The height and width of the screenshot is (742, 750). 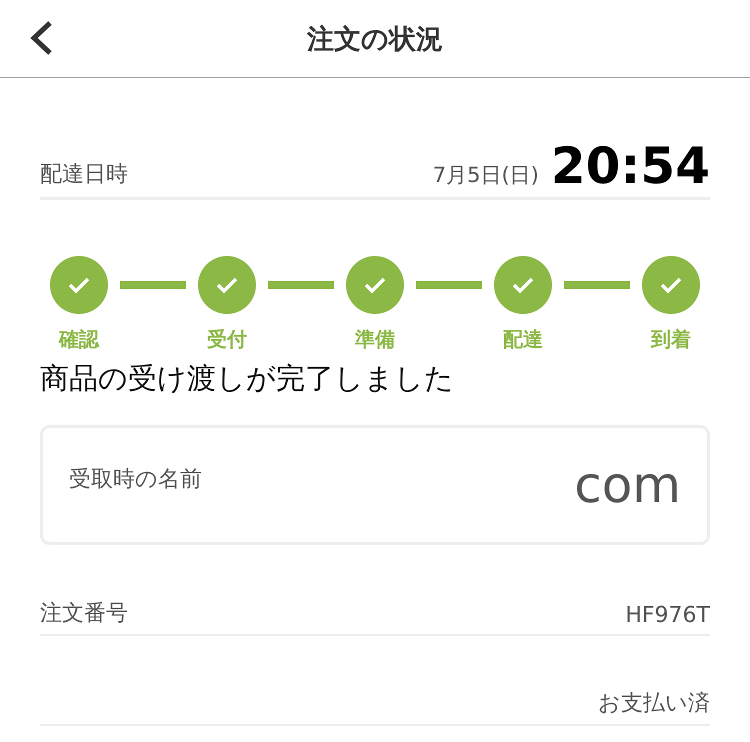 What do you see at coordinates (79, 339) in the screenshot?
I see `step-label: 確認` at bounding box center [79, 339].